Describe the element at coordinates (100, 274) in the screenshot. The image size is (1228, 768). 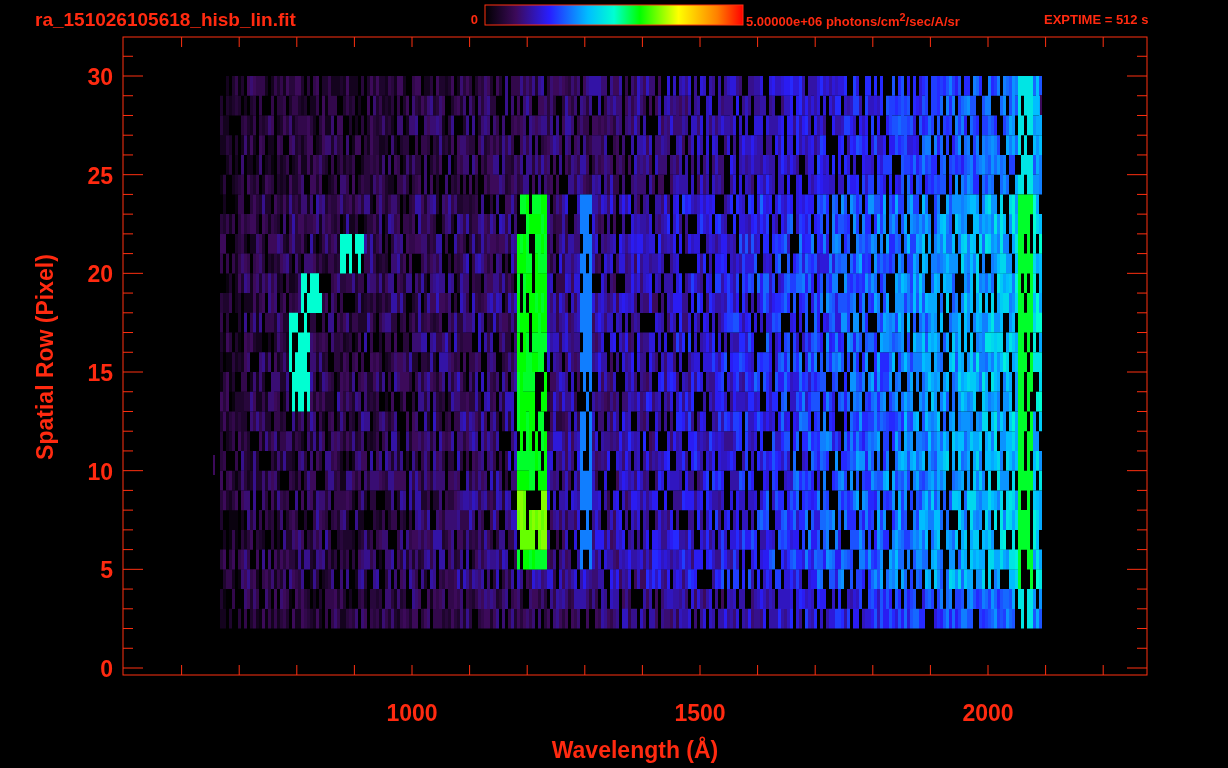
I see `y-tick-label: 20` at that location.